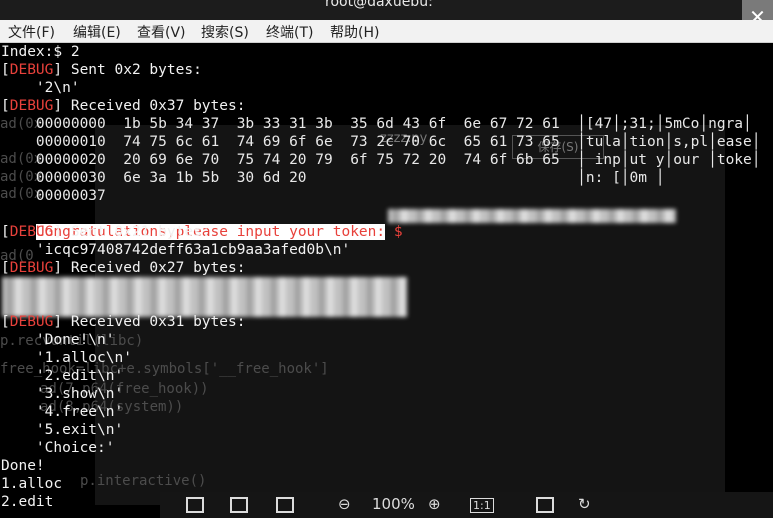 The image size is (773, 518). Describe the element at coordinates (195, 505) in the screenshot. I see `save-icon` at that location.